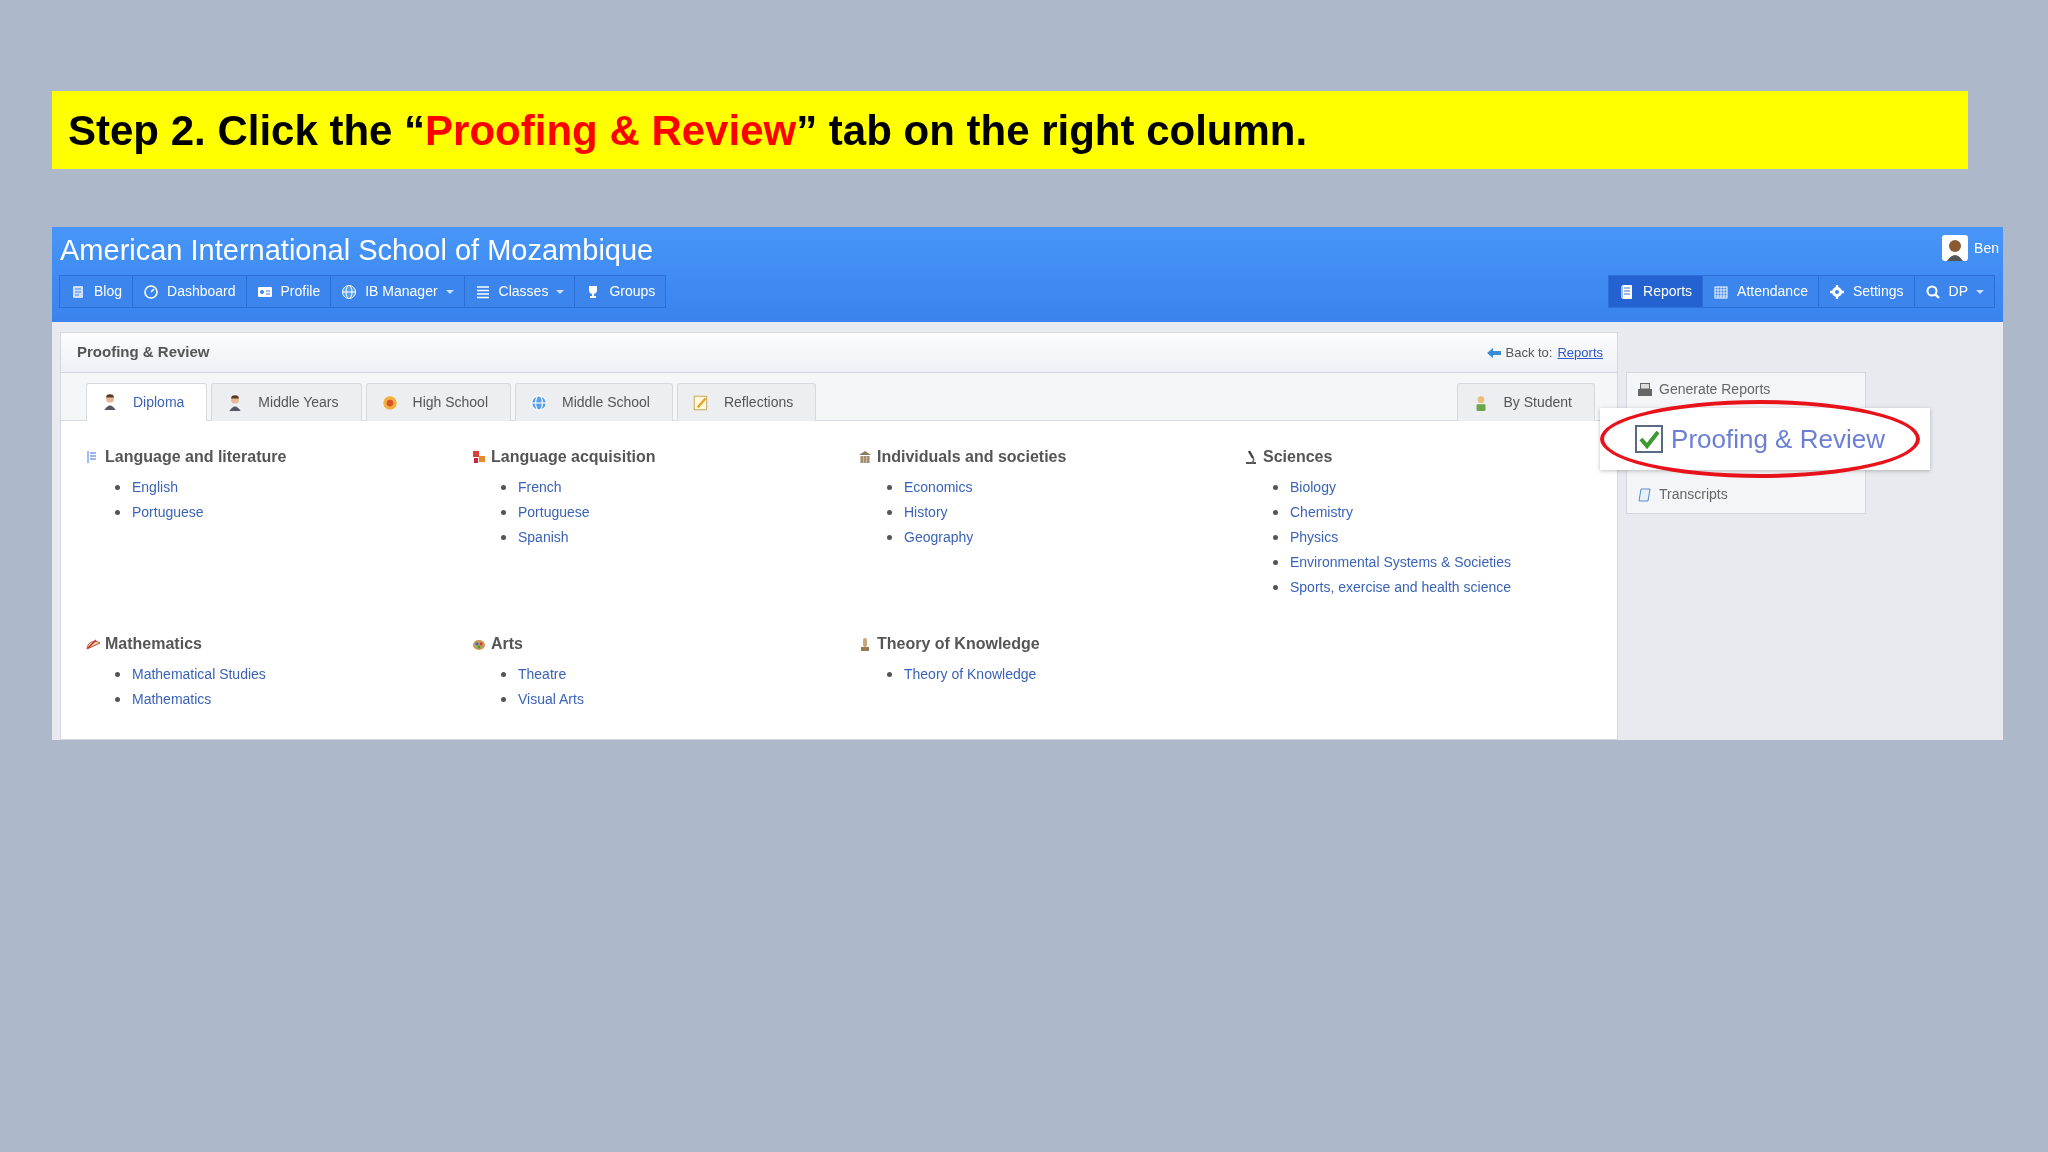 The width and height of the screenshot is (2048, 1152). I want to click on calendar-icon, so click(1721, 291).